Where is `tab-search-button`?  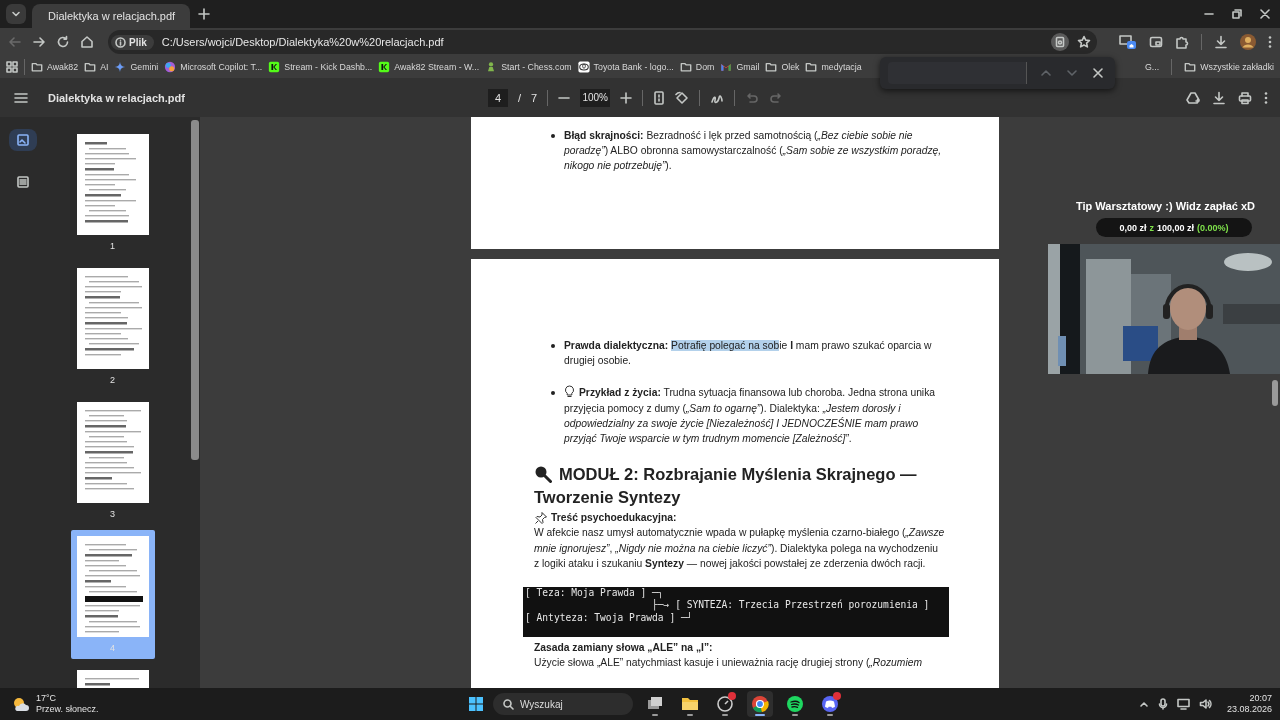 tab-search-button is located at coordinates (16, 14).